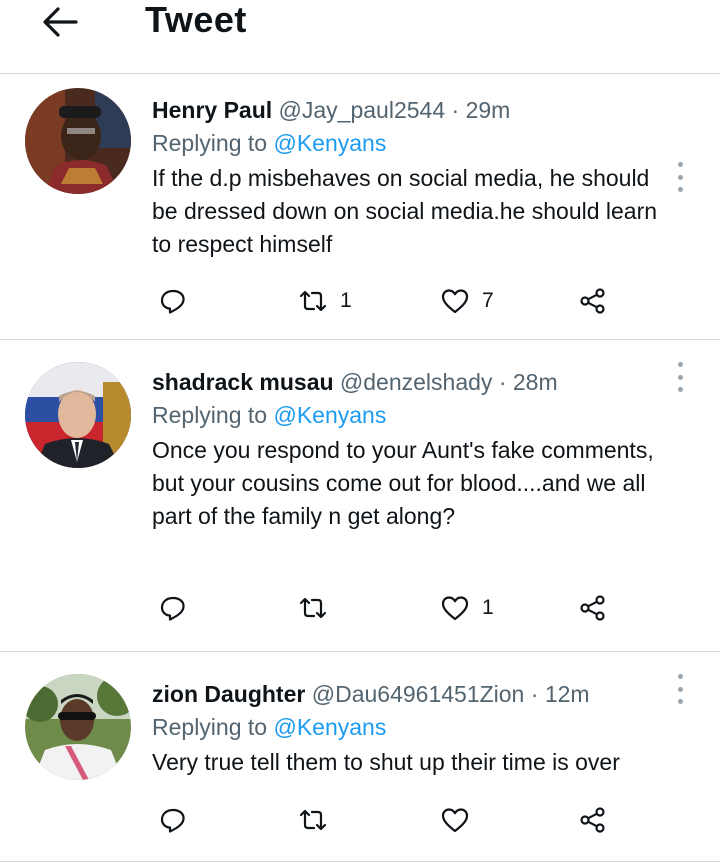 The image size is (720, 863). I want to click on like-button, so click(455, 820).